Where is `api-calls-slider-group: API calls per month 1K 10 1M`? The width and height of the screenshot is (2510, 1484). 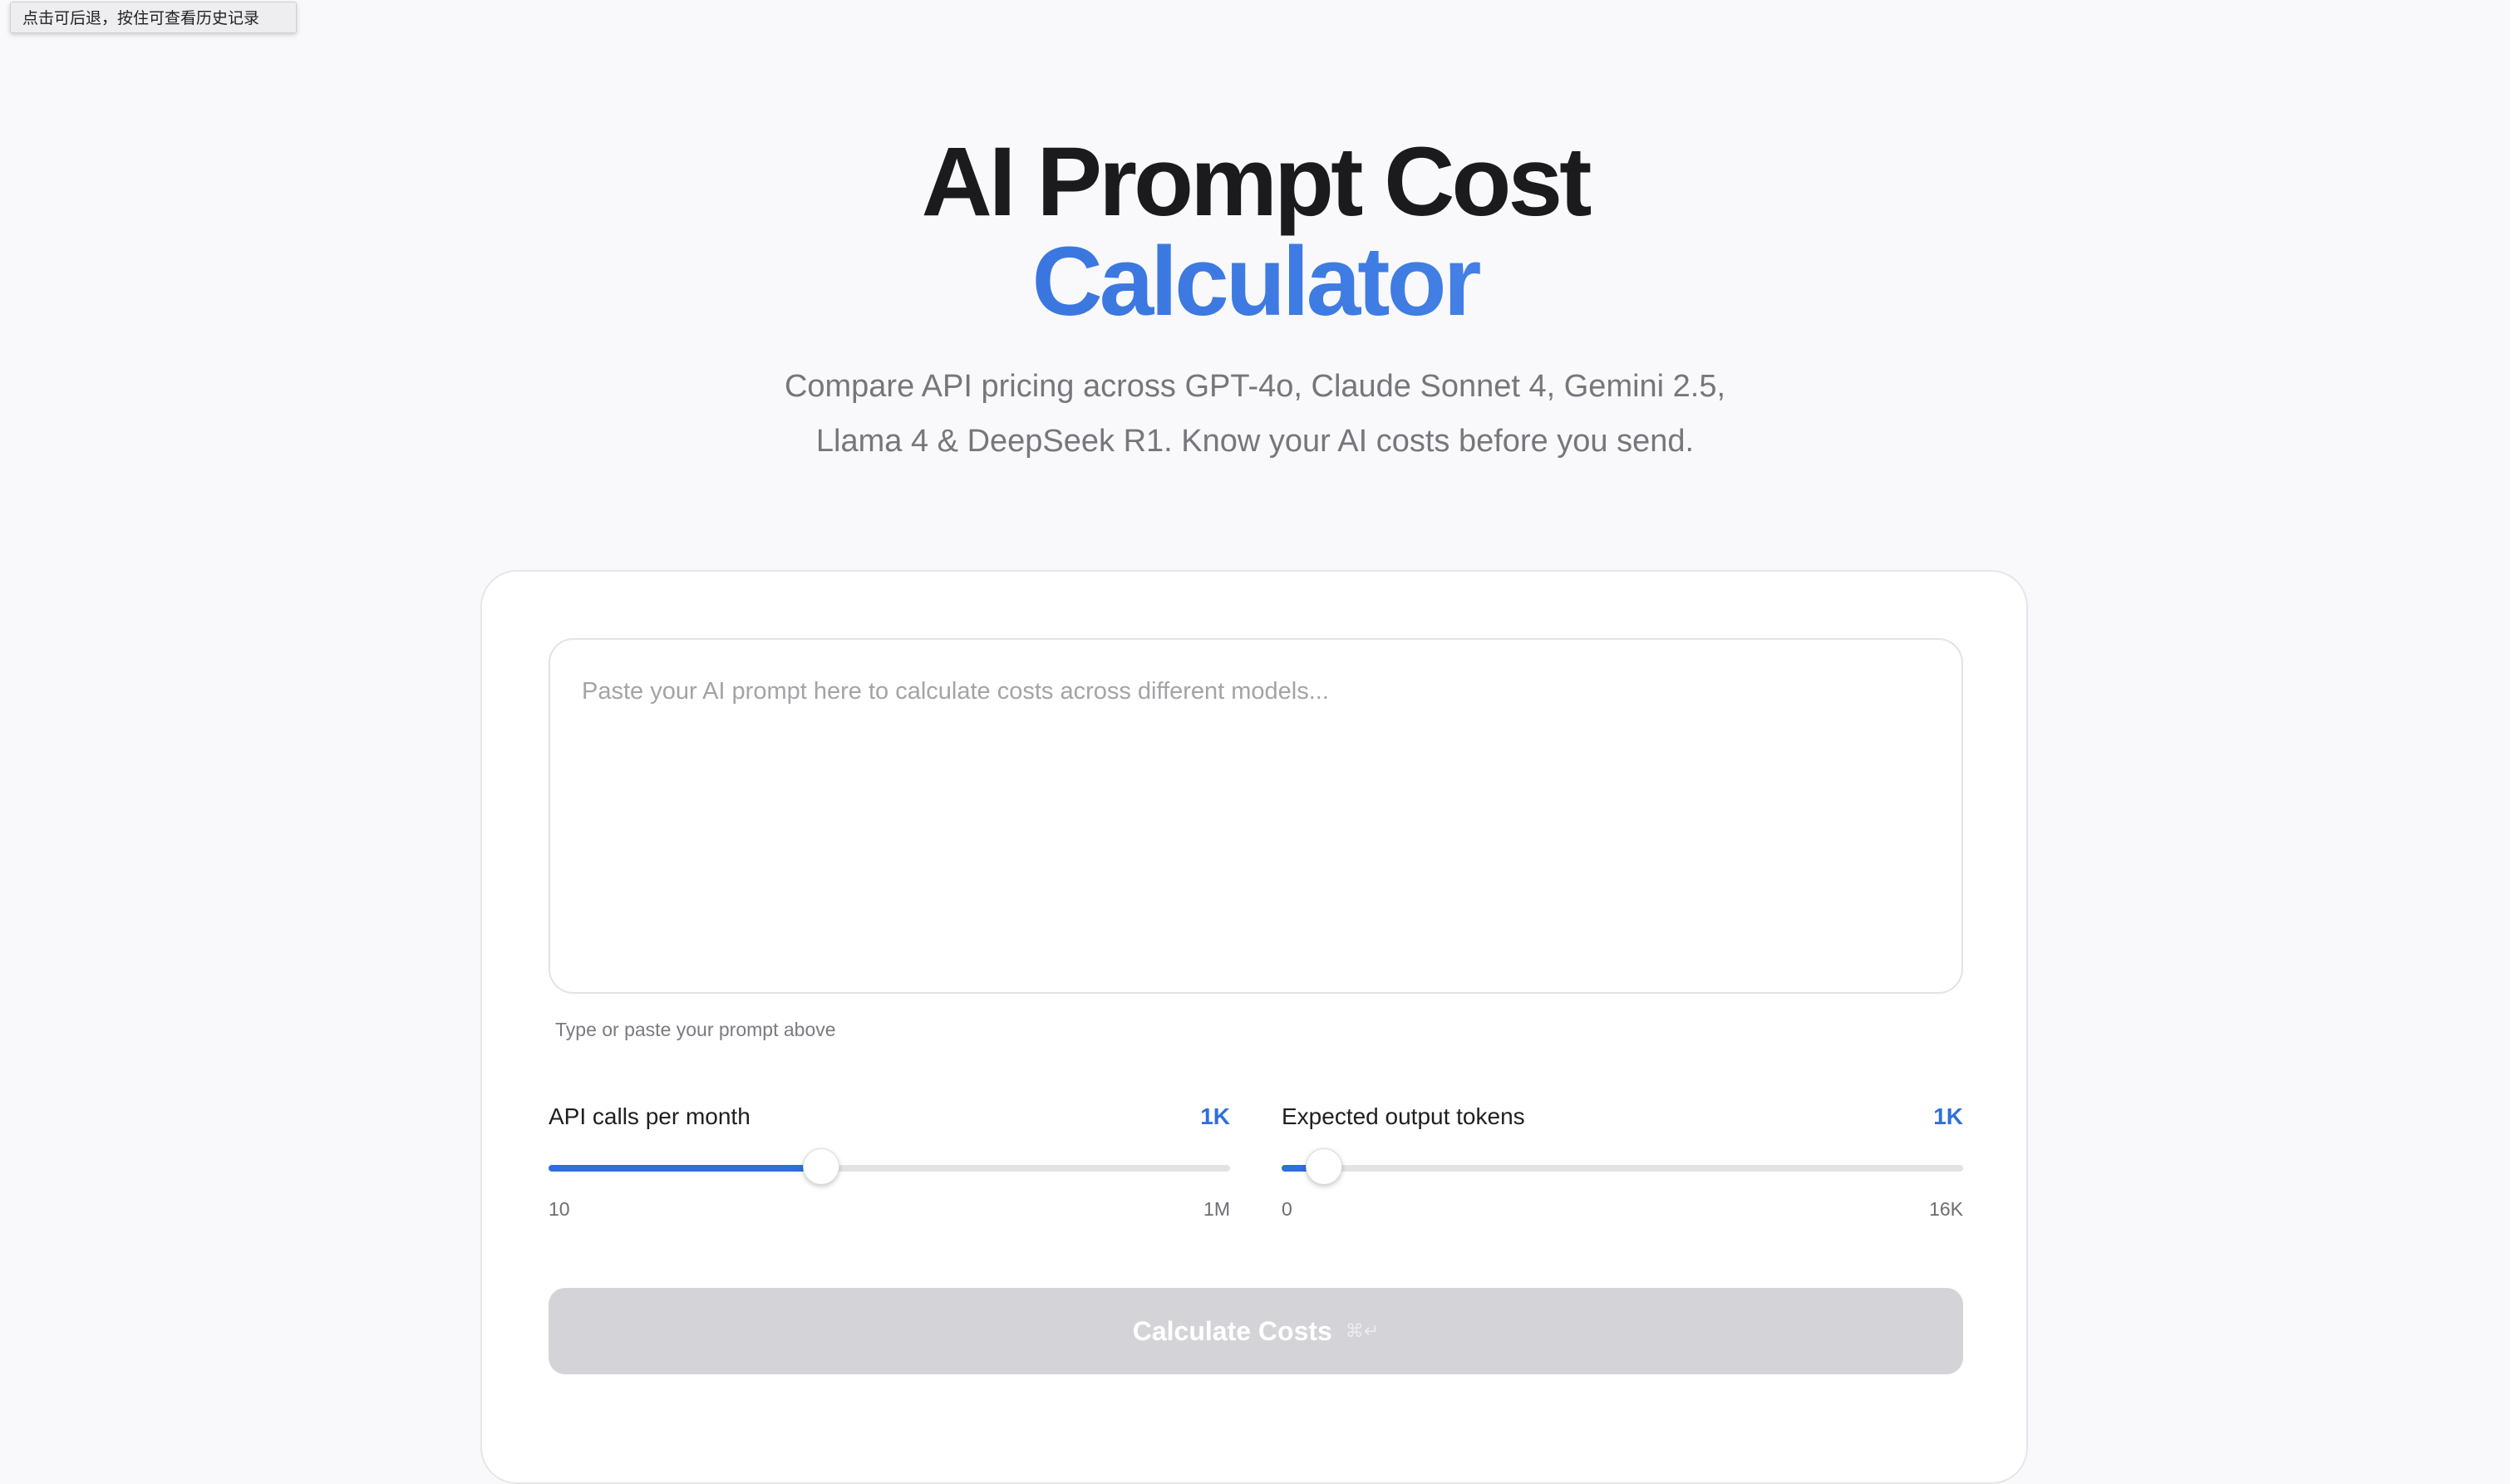
api-calls-slider-group: API calls per month 1K 10 1M is located at coordinates (889, 1169).